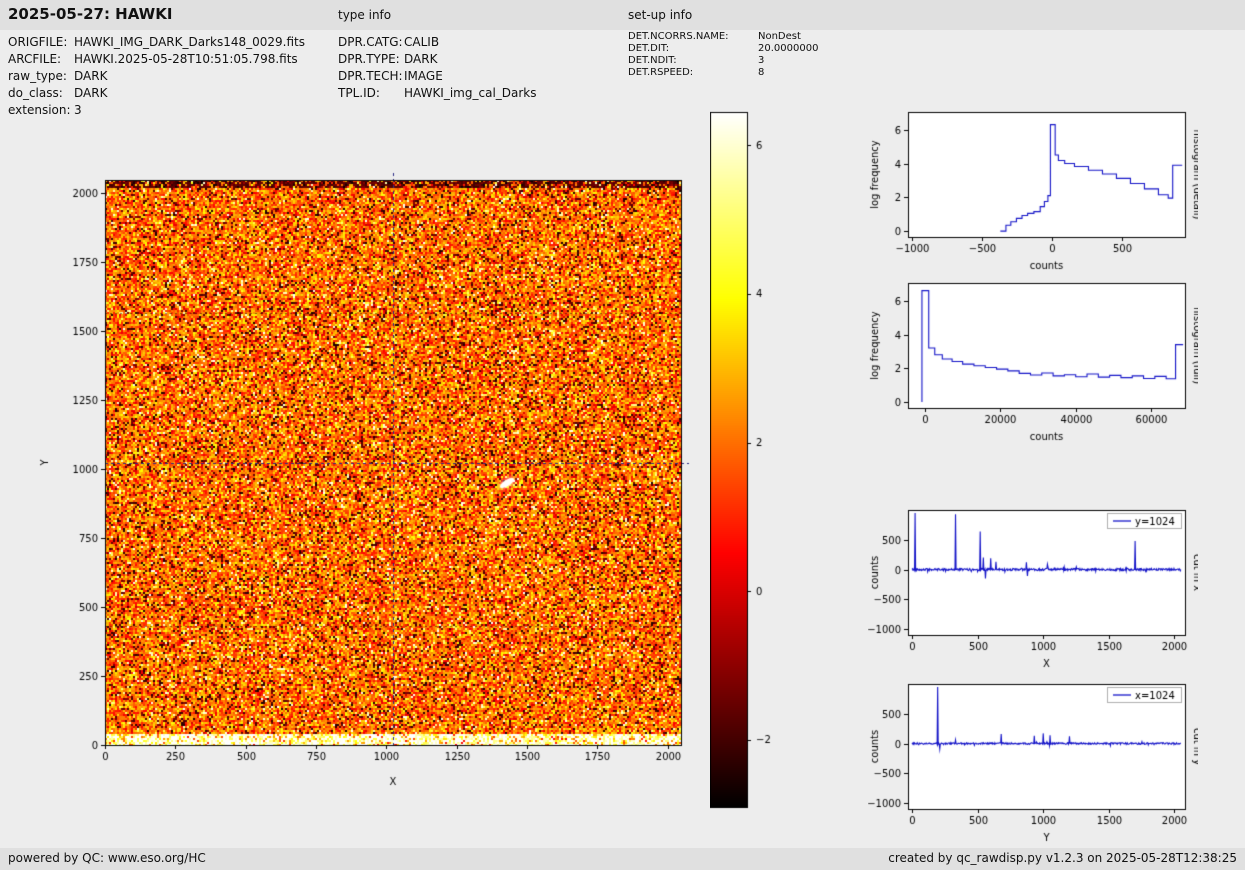 This screenshot has width=1245, height=870. Describe the element at coordinates (761, 72) in the screenshot. I see `meta-value: 8` at that location.